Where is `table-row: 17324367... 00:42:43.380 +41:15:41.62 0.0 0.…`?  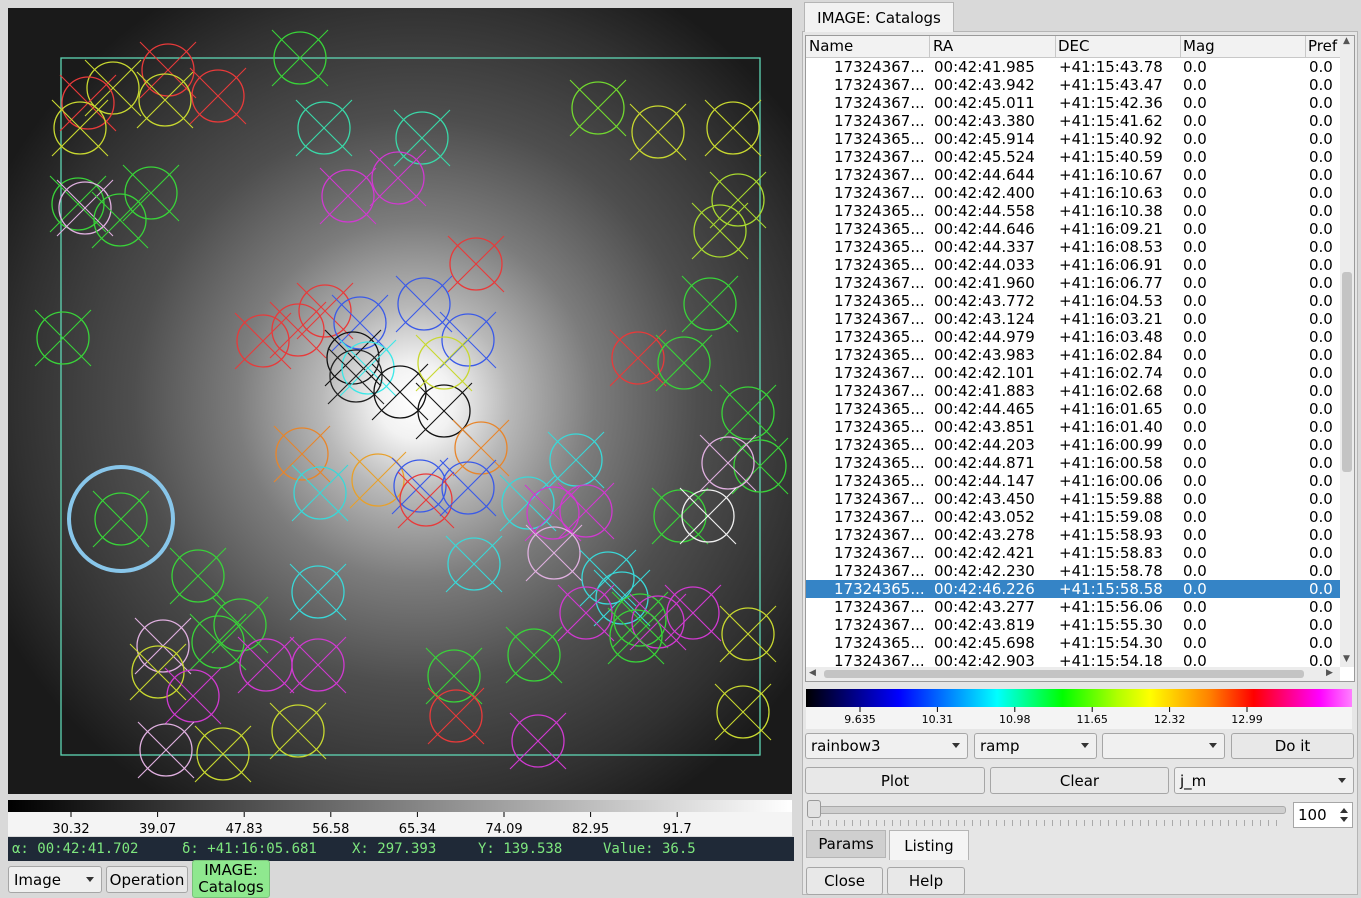
table-row: 17324367... 00:42:43.380 +41:15:41.62 0.0 0.… is located at coordinates (1073, 121).